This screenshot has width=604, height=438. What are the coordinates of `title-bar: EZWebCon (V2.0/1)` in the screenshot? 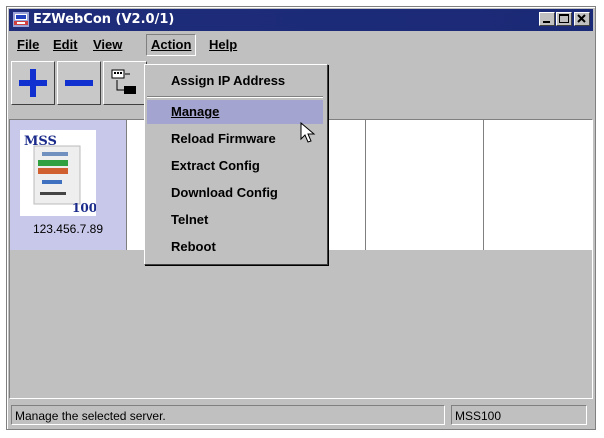 It's located at (301, 20).